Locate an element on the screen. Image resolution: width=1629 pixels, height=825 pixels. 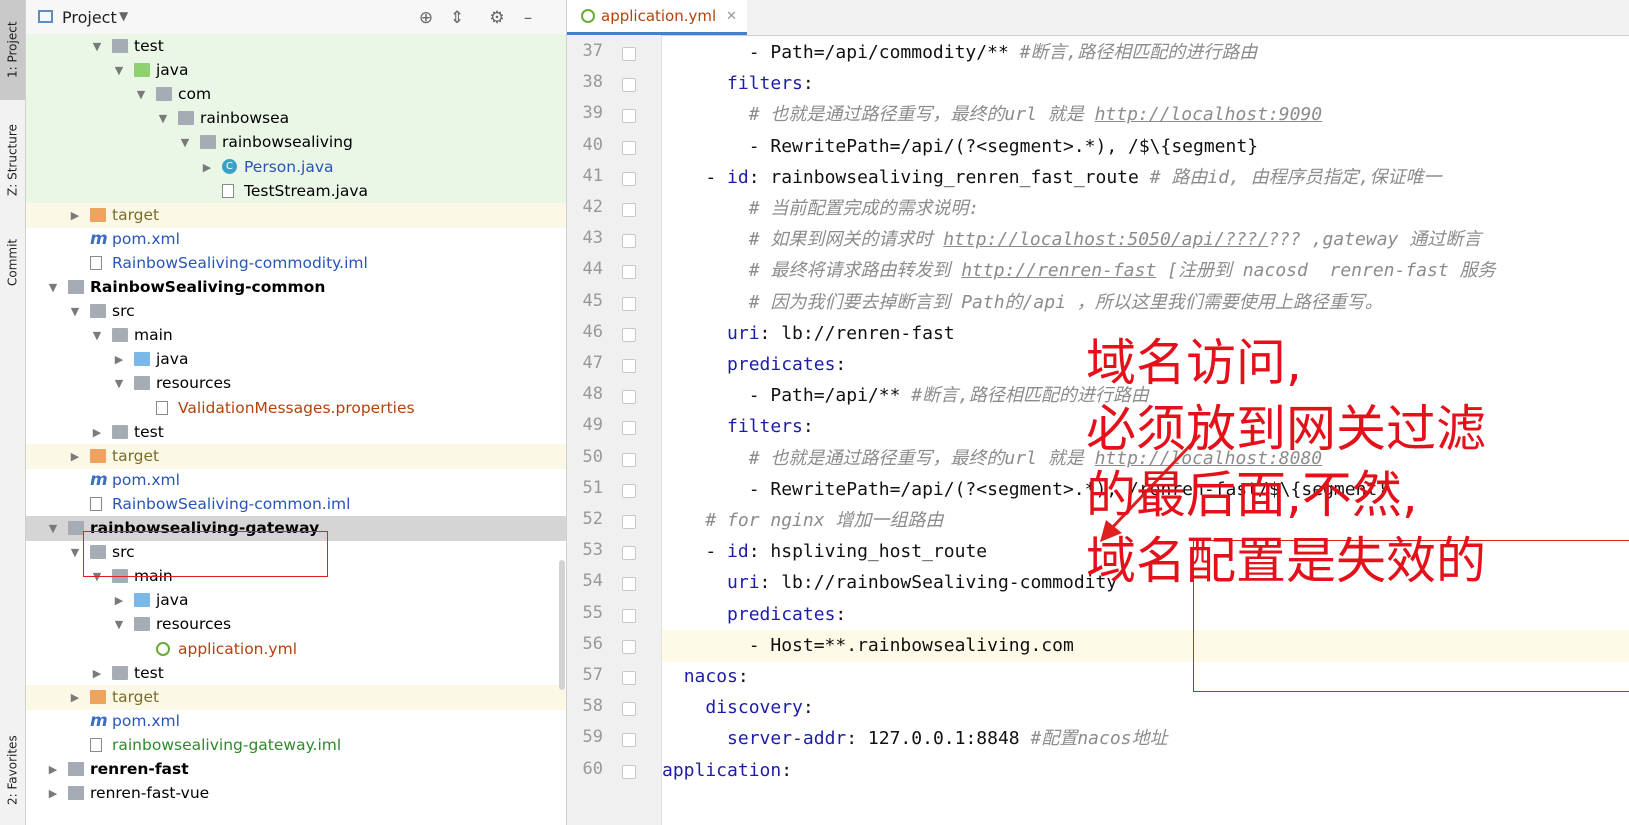
tree-item: RainbowSealiving-common.iml is located at coordinates (296, 504).